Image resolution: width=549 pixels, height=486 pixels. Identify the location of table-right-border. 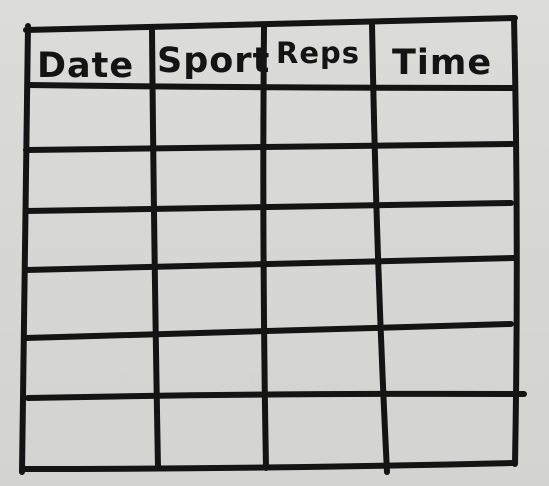
(515, 241).